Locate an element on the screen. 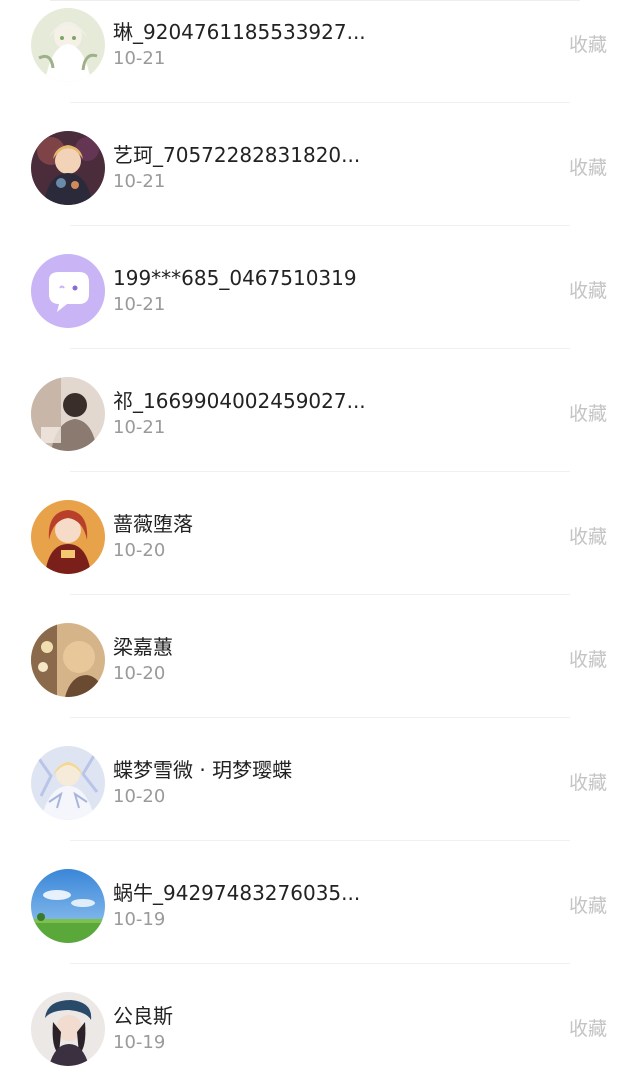 The height and width of the screenshot is (1087, 640). user-name: 蔷薇堕落 is located at coordinates (153, 524).